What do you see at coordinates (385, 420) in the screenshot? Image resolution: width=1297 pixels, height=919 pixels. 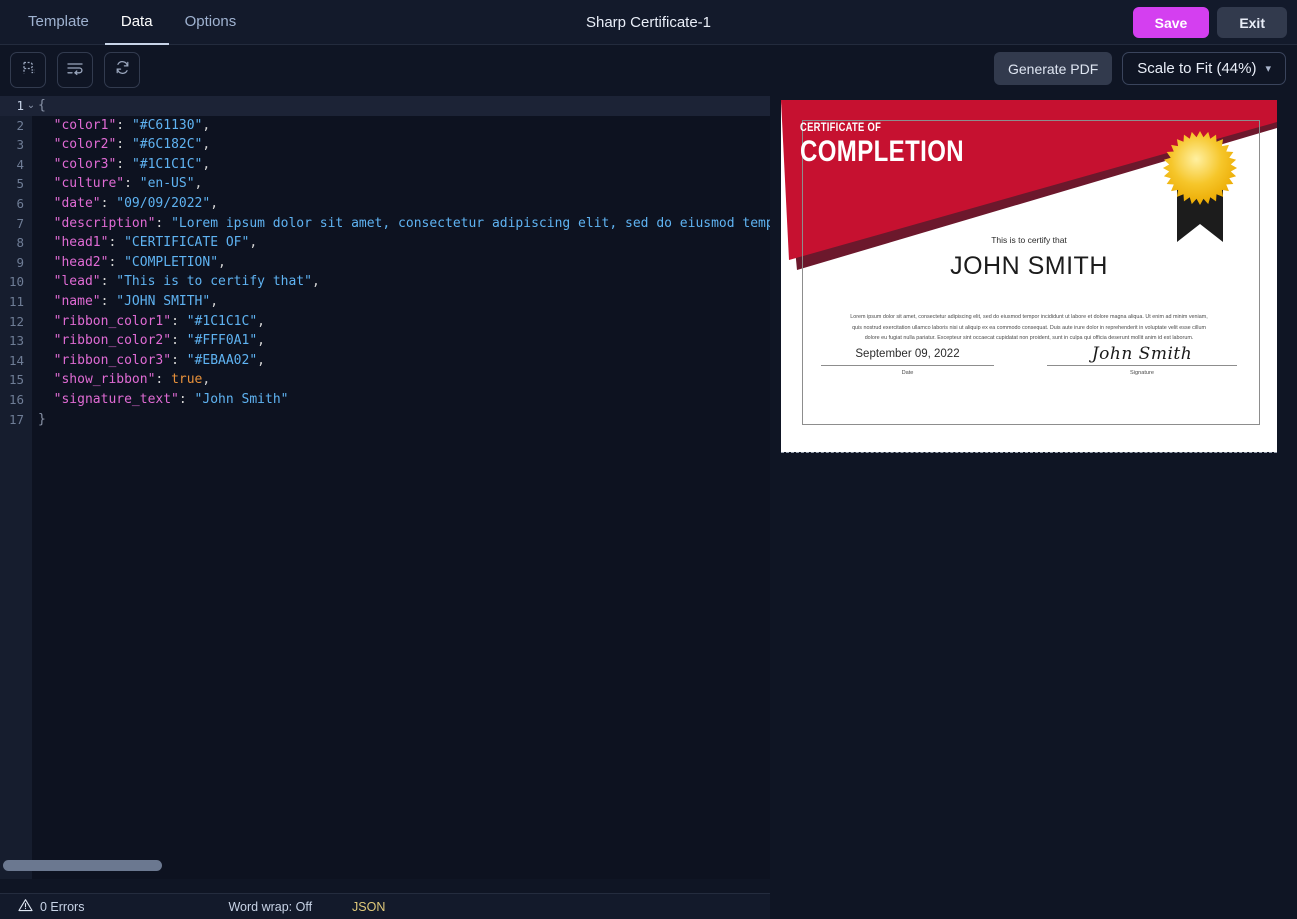 I see `code-line: 17}` at bounding box center [385, 420].